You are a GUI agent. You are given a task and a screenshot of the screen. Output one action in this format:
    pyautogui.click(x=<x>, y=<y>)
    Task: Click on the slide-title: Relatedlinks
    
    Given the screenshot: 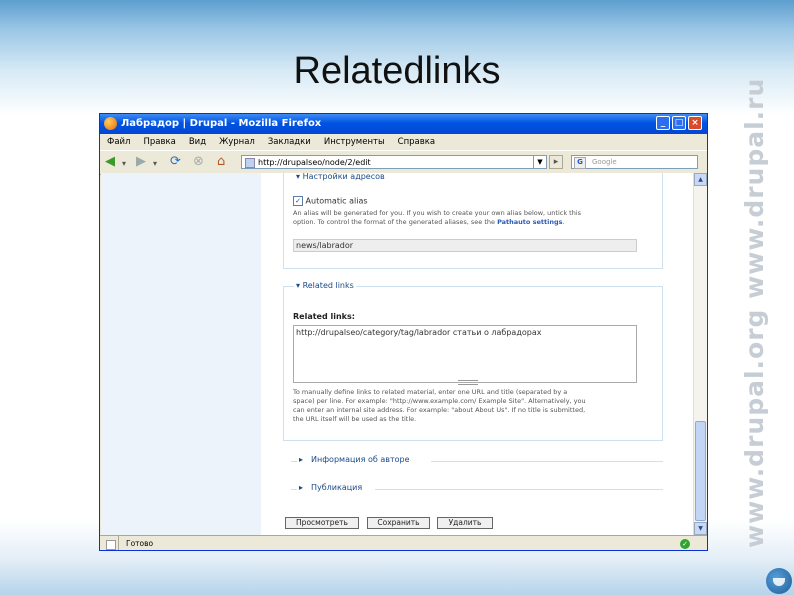 What is the action you would take?
    pyautogui.click(x=397, y=71)
    